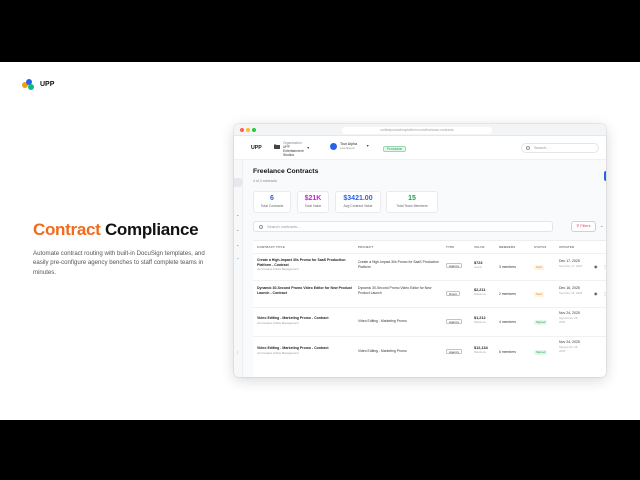  What do you see at coordinates (453, 293) in the screenshot?
I see `type-badge: Direct` at bounding box center [453, 293].